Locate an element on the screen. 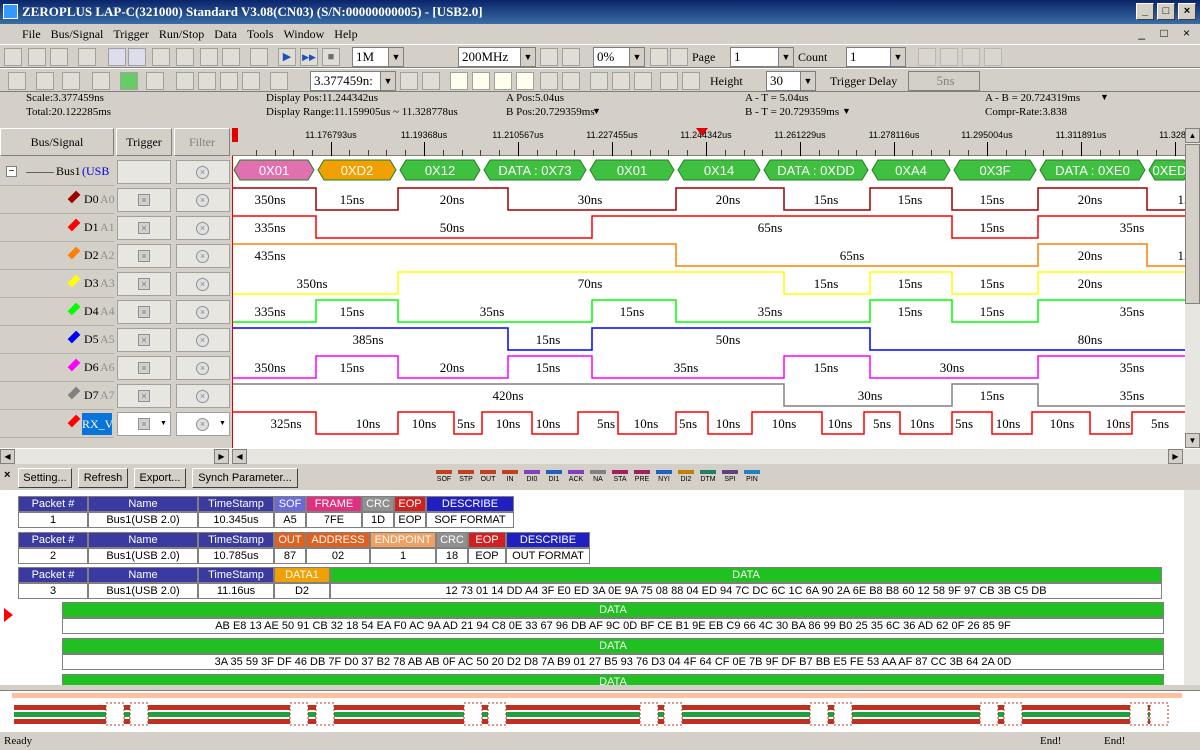  new-icon is located at coordinates (13, 57).